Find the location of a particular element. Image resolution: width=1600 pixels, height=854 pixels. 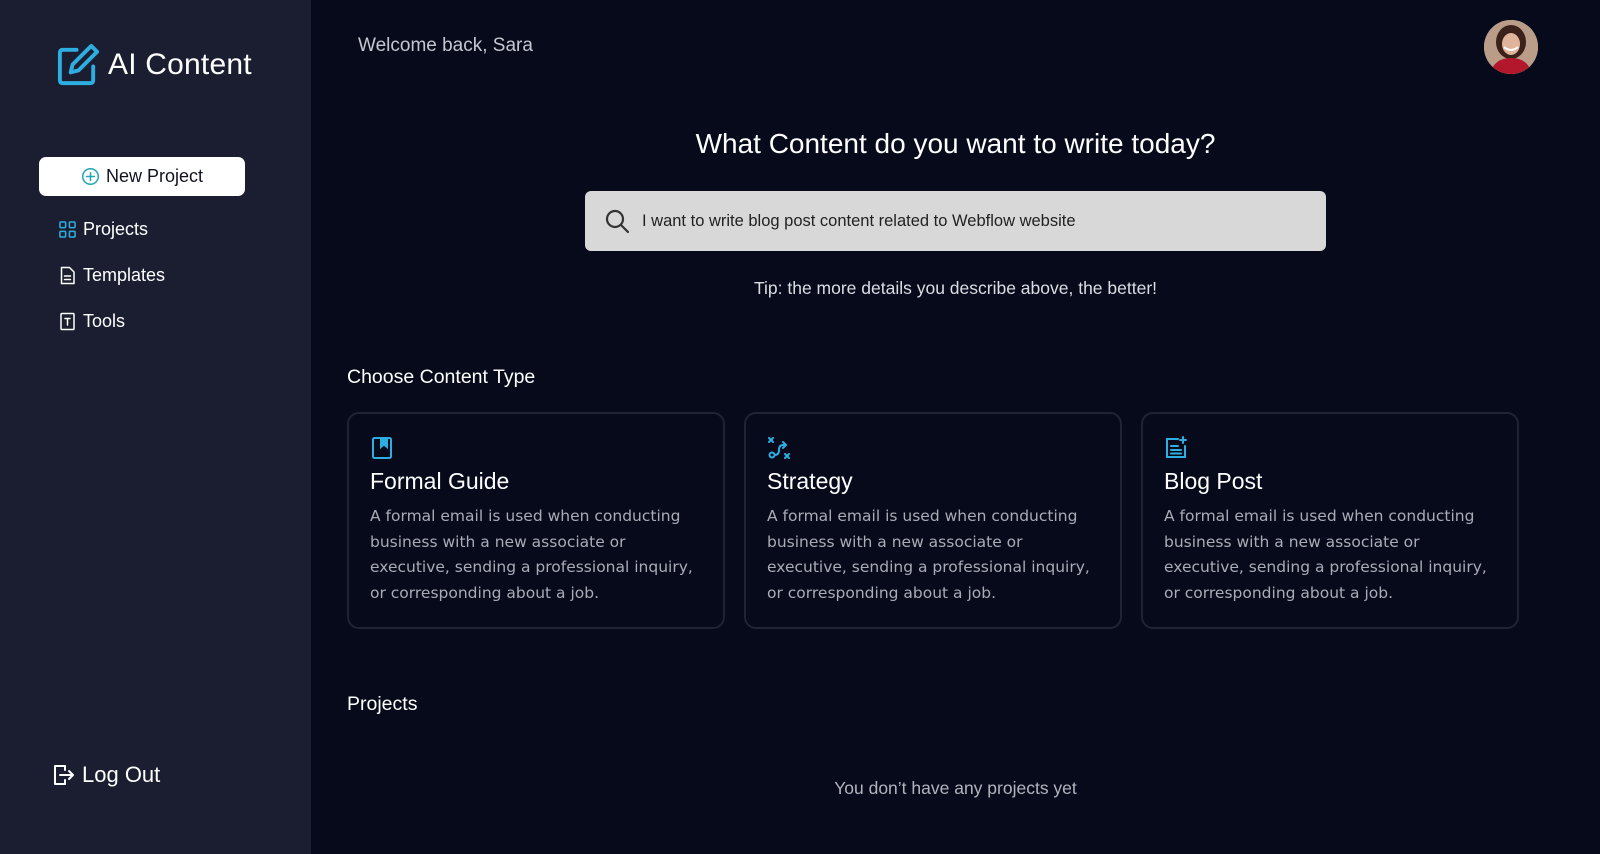

logout-label: Log Out is located at coordinates (121, 774).